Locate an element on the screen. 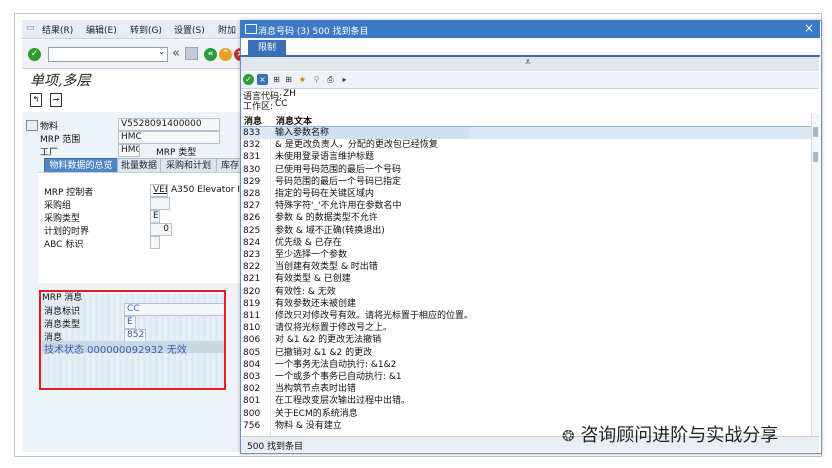 Image resolution: width=832 pixels, height=468 pixels. table-row: 824 优先级 & 已存在 is located at coordinates (526, 243).